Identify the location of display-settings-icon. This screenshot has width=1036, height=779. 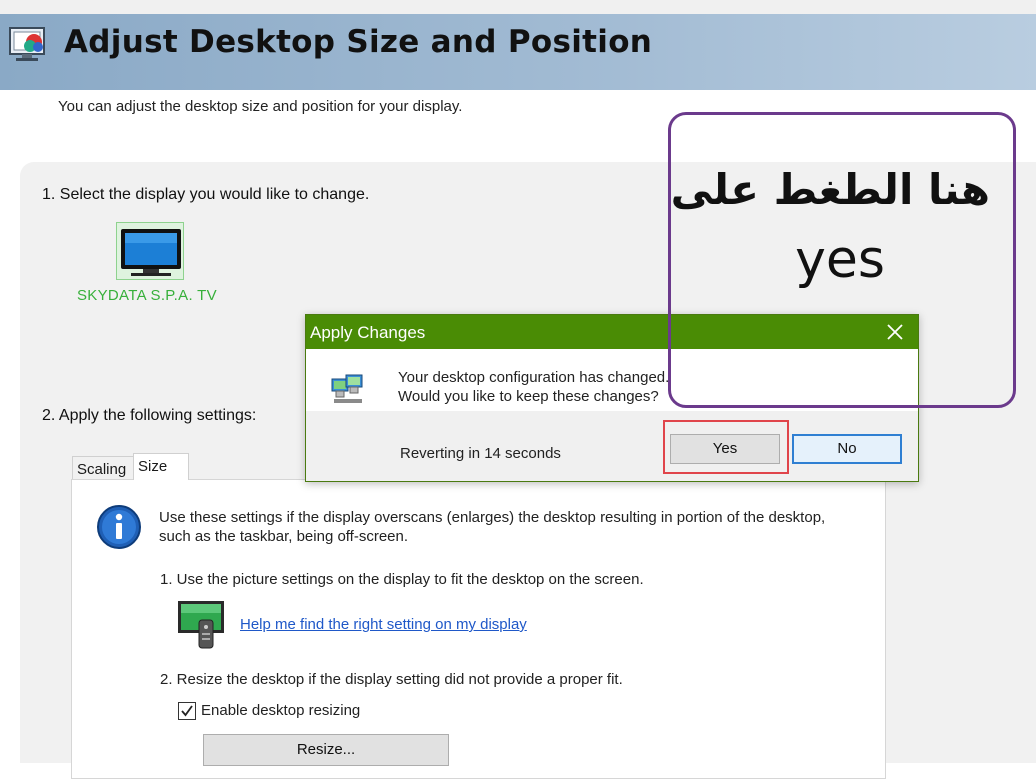
(27, 44).